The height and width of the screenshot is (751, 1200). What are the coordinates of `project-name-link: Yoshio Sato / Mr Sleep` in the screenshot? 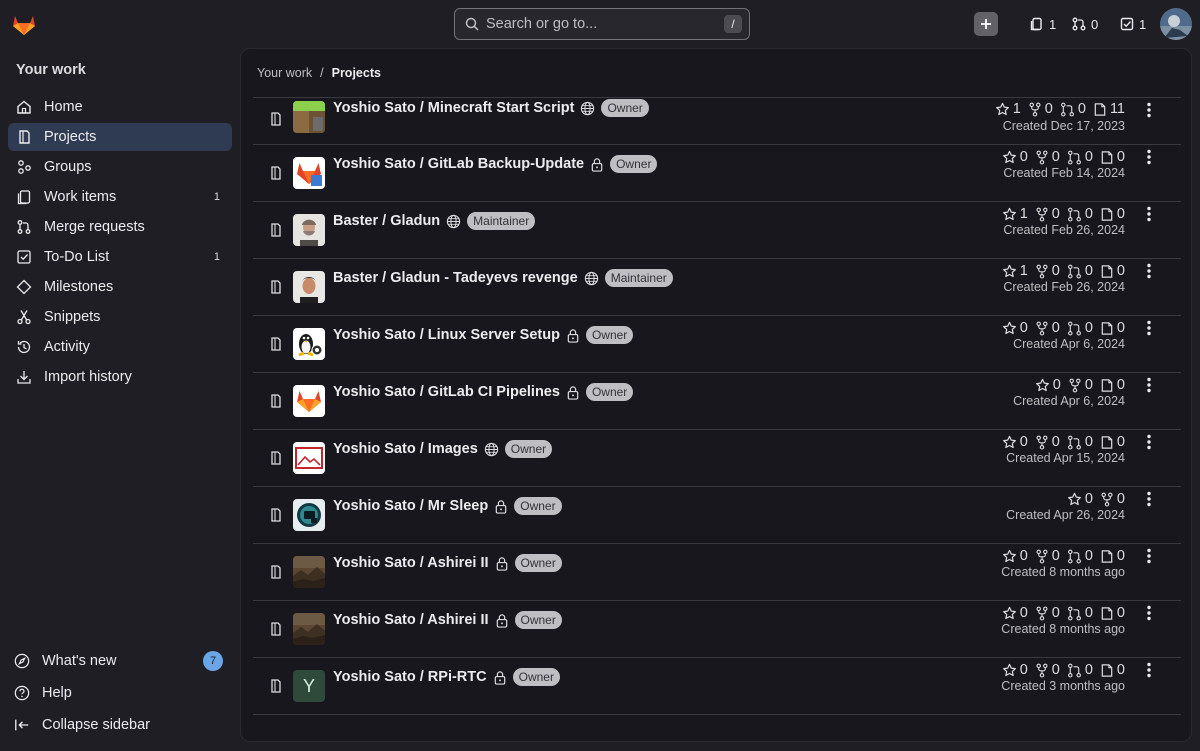 It's located at (410, 506).